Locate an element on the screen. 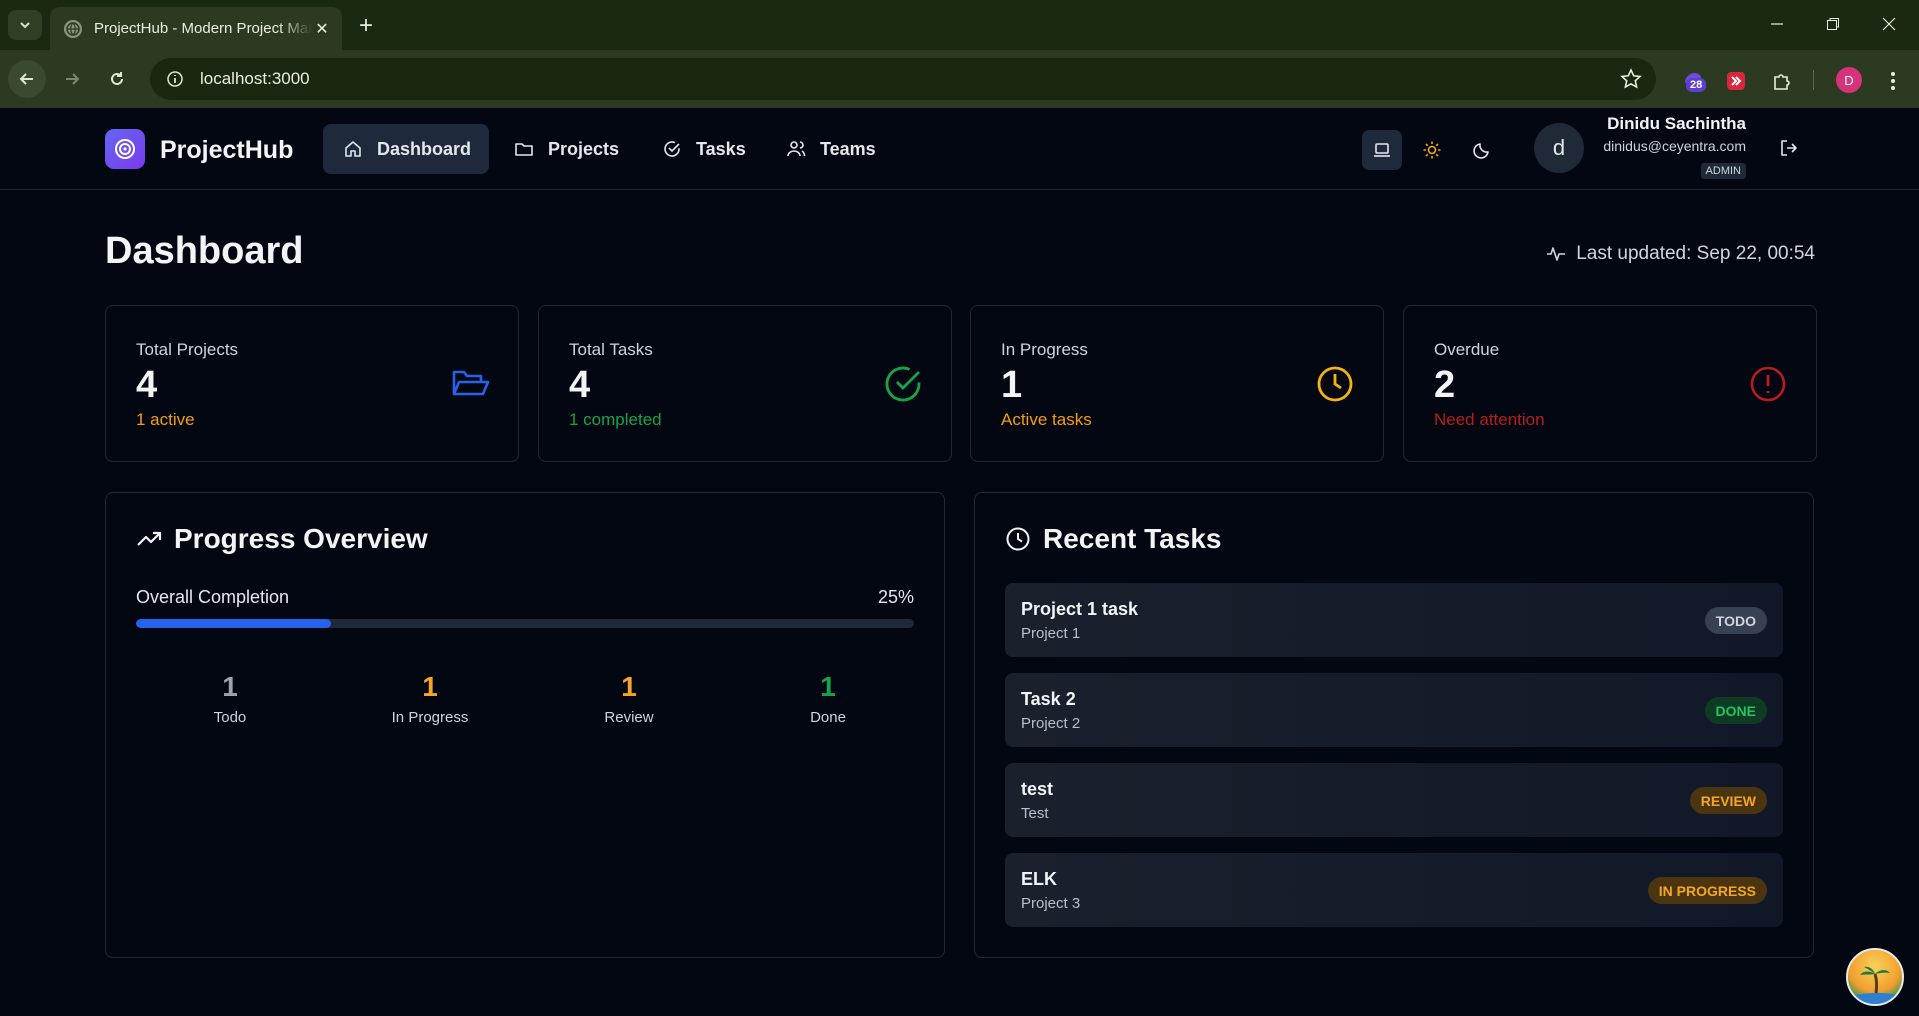  arrow-right-icon is located at coordinates (73, 79).